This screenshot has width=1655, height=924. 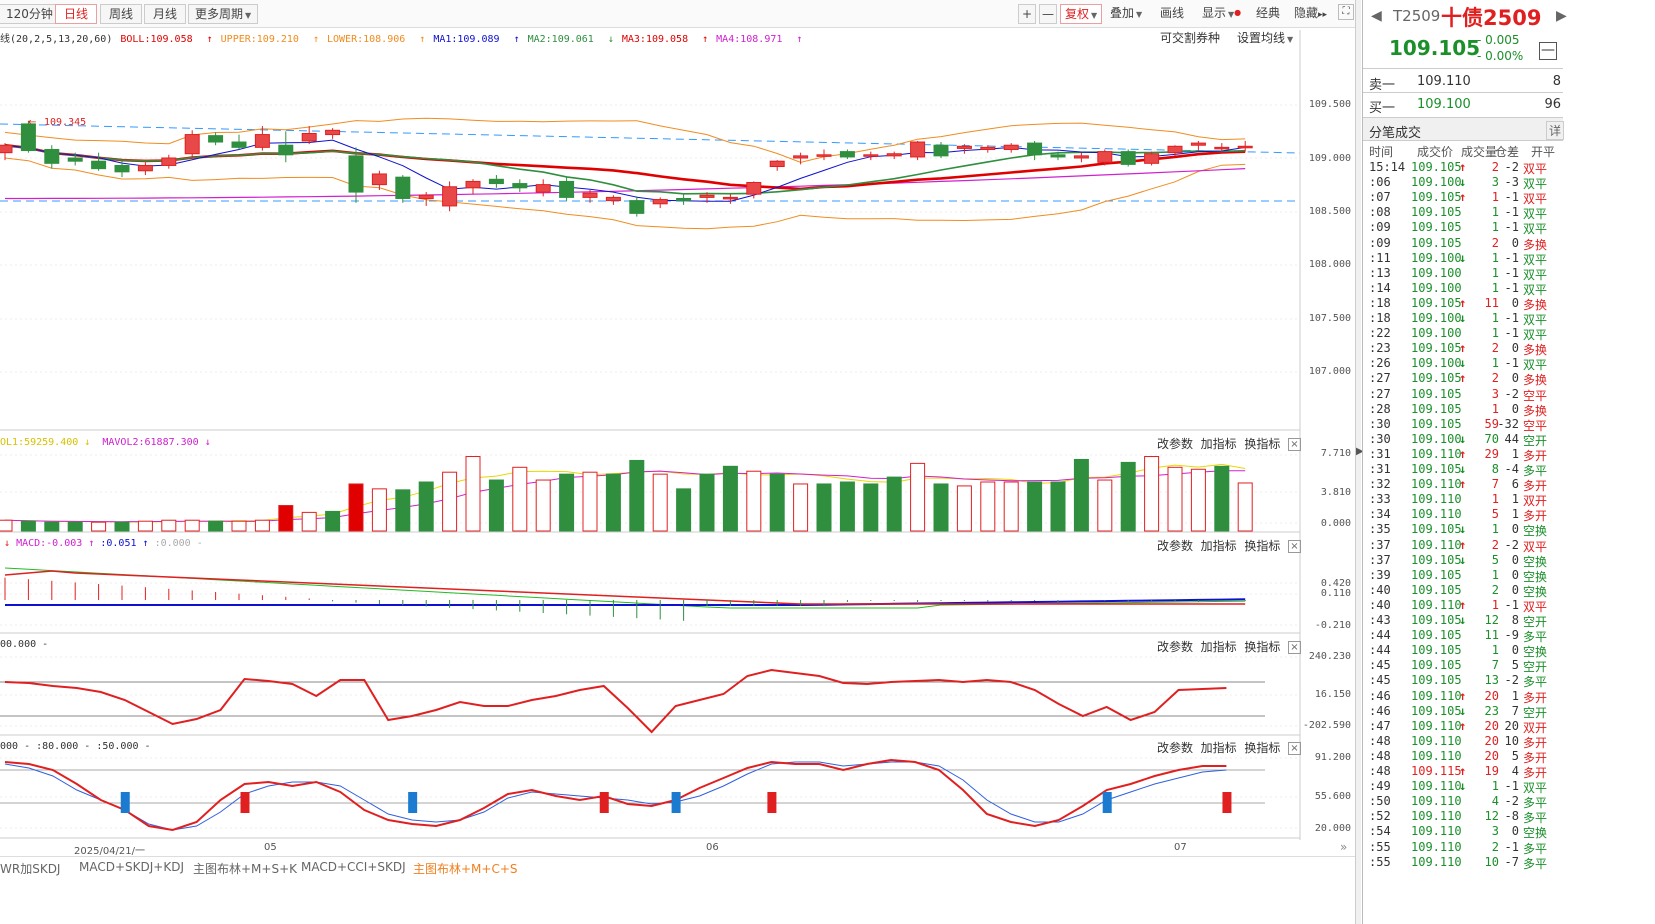 What do you see at coordinates (1515, 242) in the screenshot?
I see `tick-oi-change: 0` at bounding box center [1515, 242].